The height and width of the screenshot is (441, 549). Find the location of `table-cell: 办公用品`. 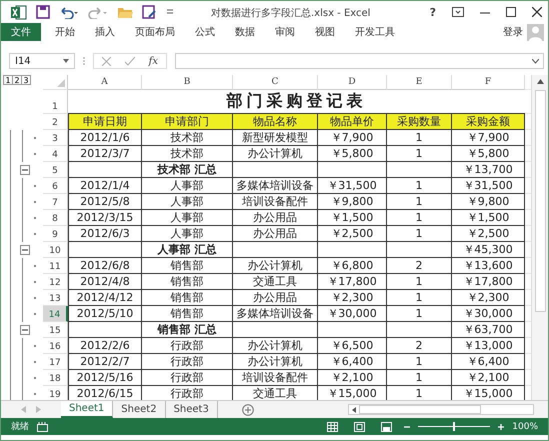

table-cell: 办公用品 is located at coordinates (275, 298).